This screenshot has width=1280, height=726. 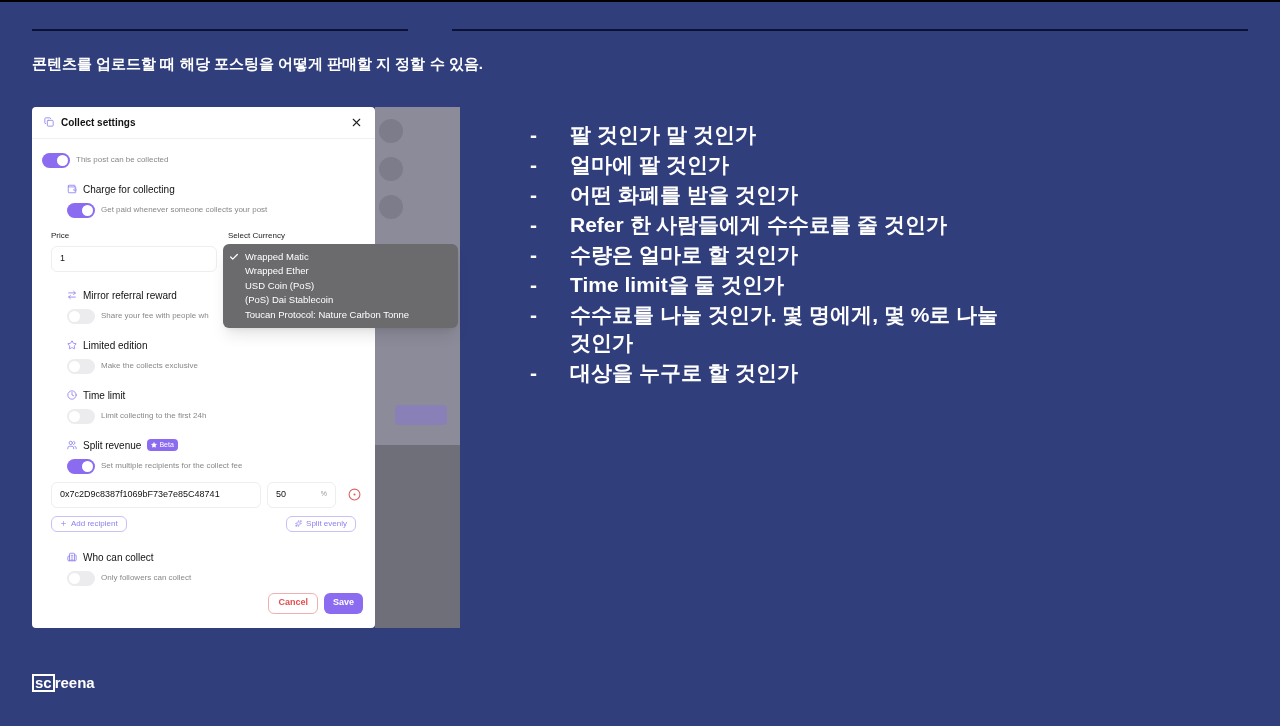 I want to click on clock-icon, so click(x=72, y=395).